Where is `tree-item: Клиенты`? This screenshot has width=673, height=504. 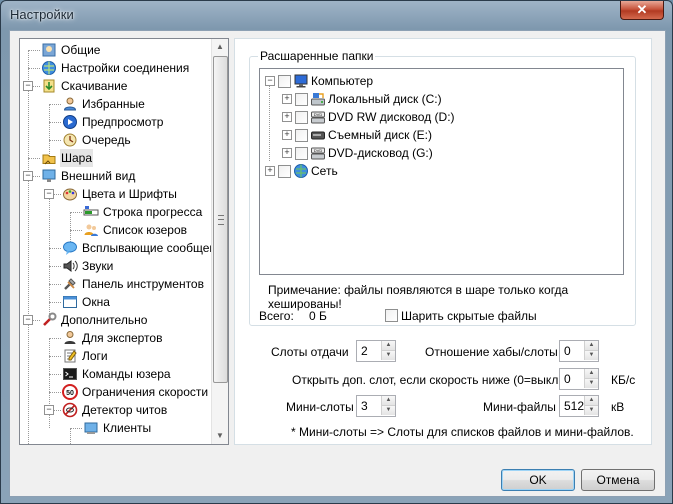
tree-item: Клиенты is located at coordinates (115, 428).